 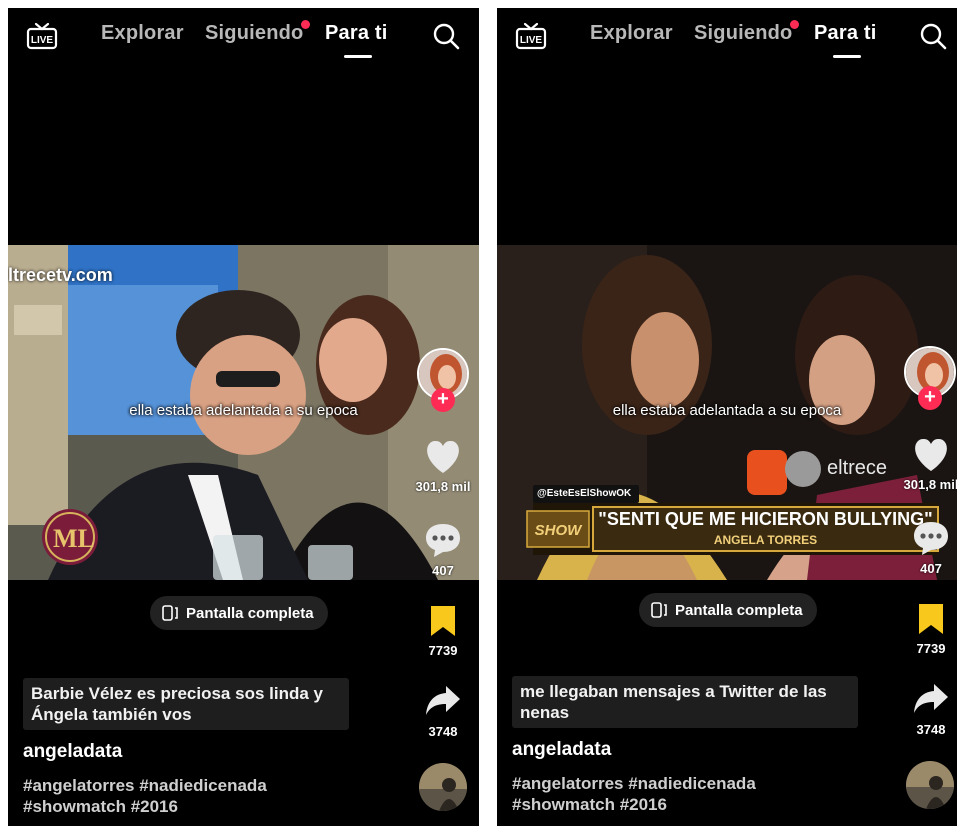 I want to click on channel-logo: eltrece, so click(x=857, y=468).